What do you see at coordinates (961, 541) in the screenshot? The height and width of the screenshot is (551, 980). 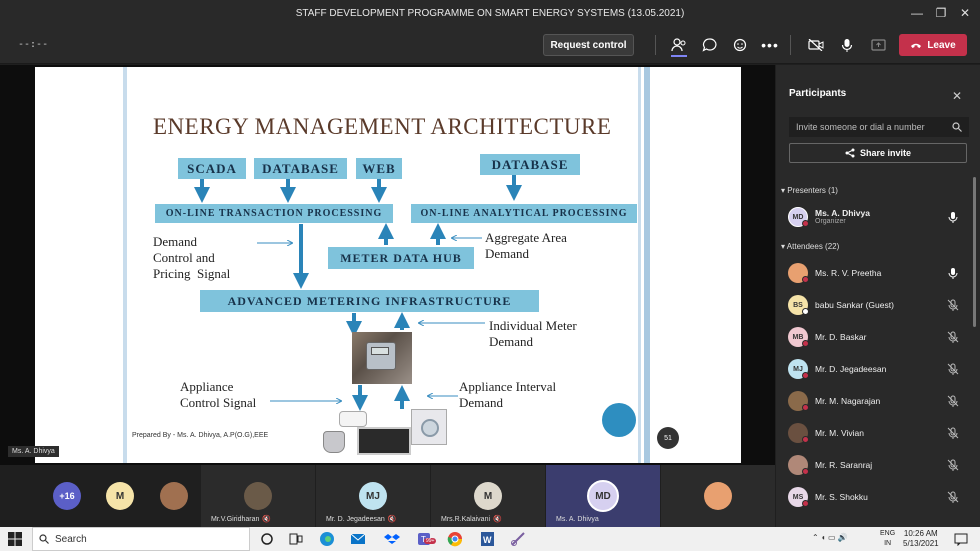 I see `notifications-icon` at bounding box center [961, 541].